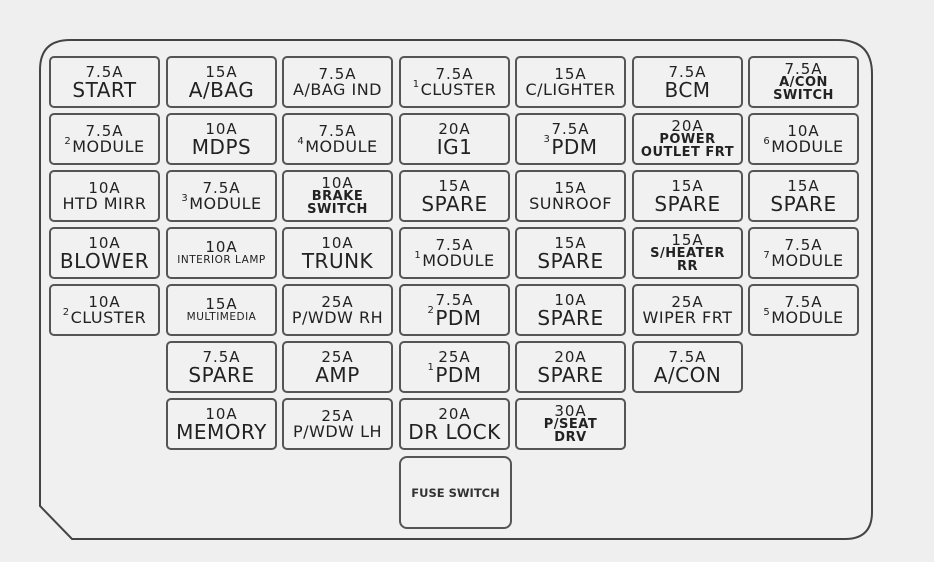 This screenshot has width=934, height=562. What do you see at coordinates (458, 374) in the screenshot?
I see `fuse-label-text: PDM` at bounding box center [458, 374].